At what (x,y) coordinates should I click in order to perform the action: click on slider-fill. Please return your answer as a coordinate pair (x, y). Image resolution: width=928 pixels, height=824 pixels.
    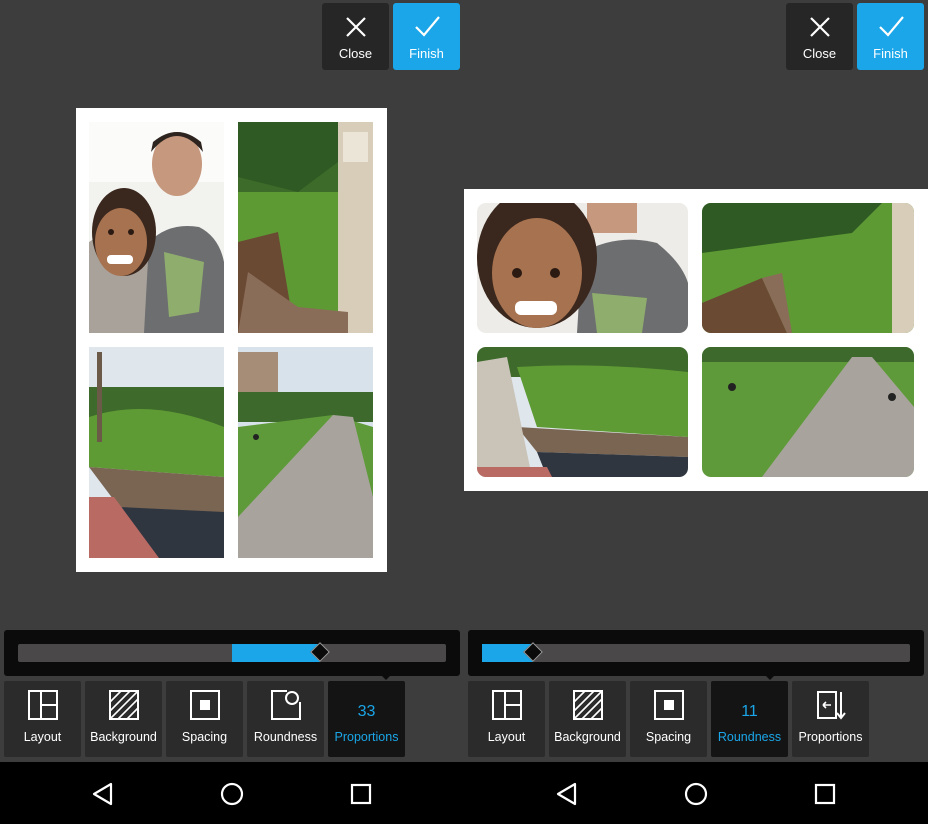
    Looking at the image, I should click on (276, 653).